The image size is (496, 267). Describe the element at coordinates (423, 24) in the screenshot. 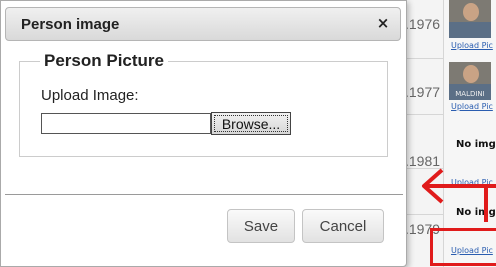

I see `table-cell-year: .1976` at that location.